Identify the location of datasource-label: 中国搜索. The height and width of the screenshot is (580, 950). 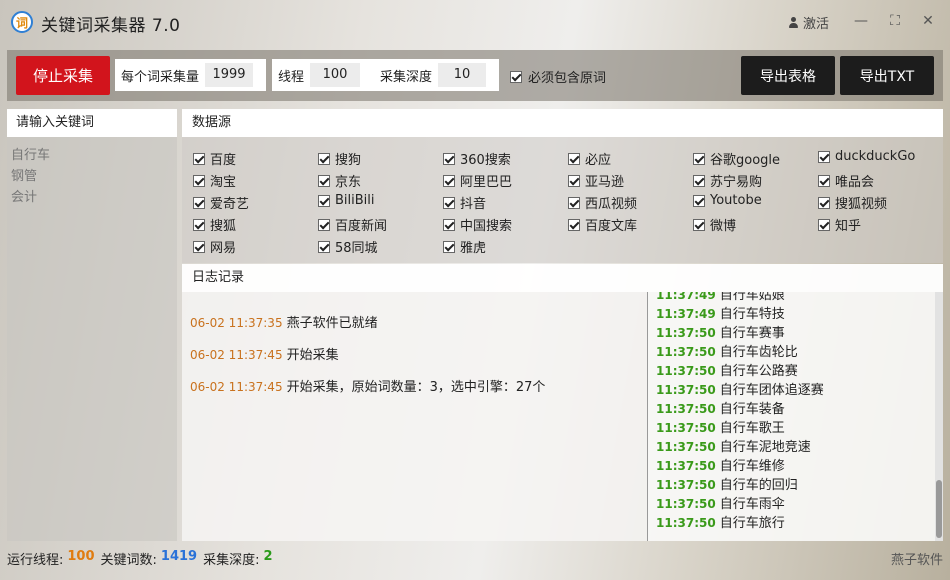
(486, 226).